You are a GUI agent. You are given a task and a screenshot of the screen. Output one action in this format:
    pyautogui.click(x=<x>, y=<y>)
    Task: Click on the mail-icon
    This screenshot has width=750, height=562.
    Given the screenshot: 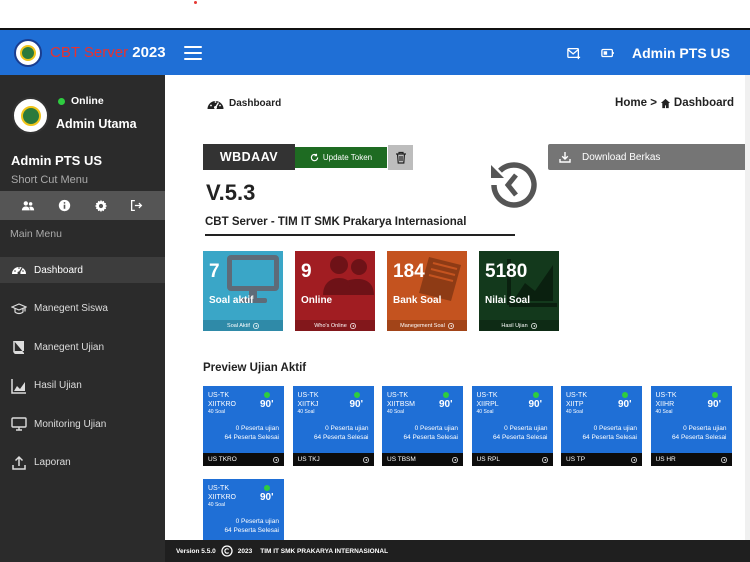 What is the action you would take?
    pyautogui.click(x=574, y=53)
    